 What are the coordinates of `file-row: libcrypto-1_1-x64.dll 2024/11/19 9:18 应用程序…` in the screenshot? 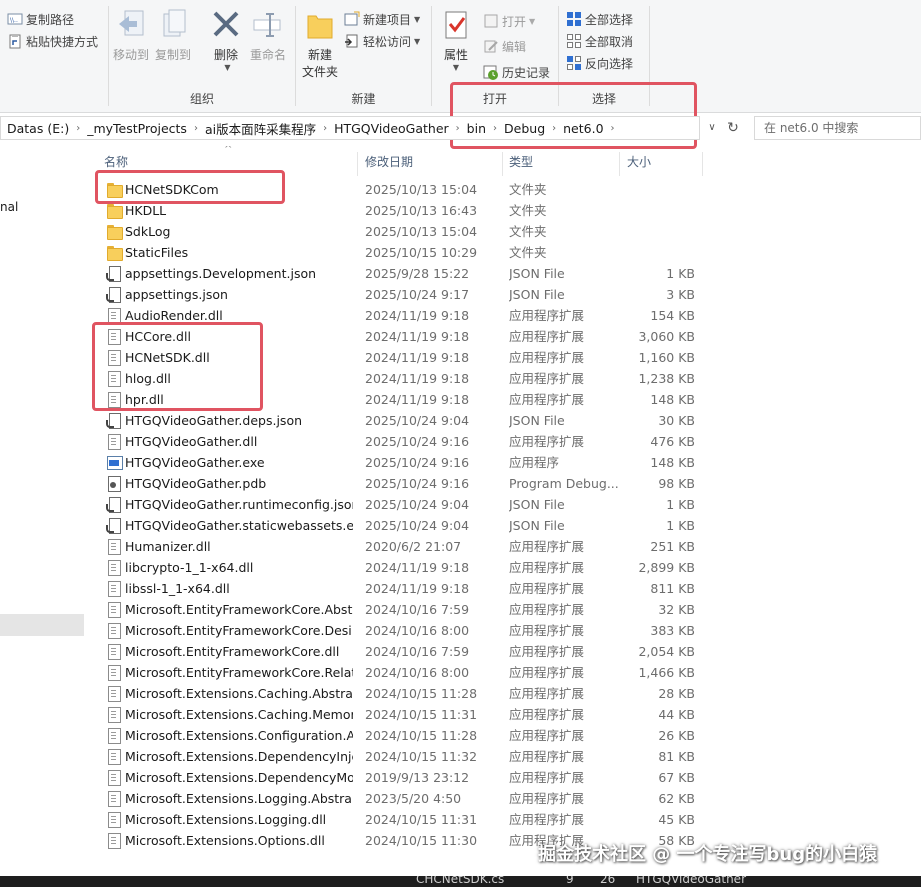 It's located at (502, 567).